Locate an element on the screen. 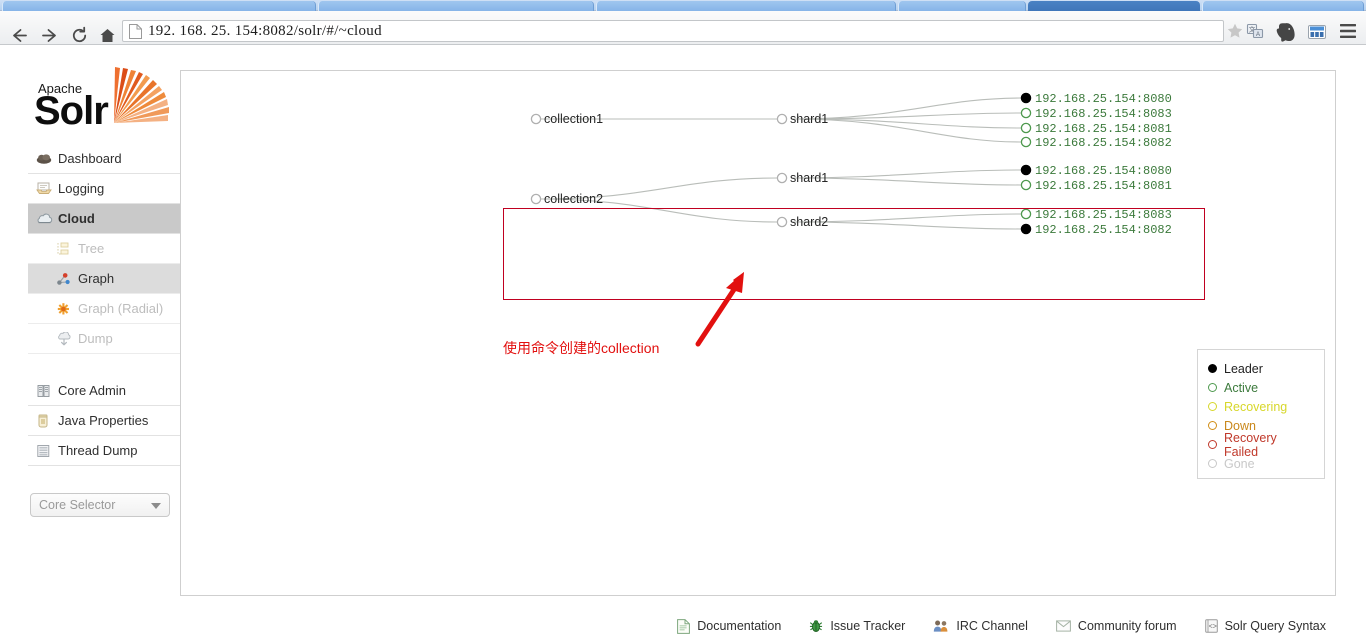 Image resolution: width=1366 pixels, height=641 pixels. graph-icon is located at coordinates (67, 279).